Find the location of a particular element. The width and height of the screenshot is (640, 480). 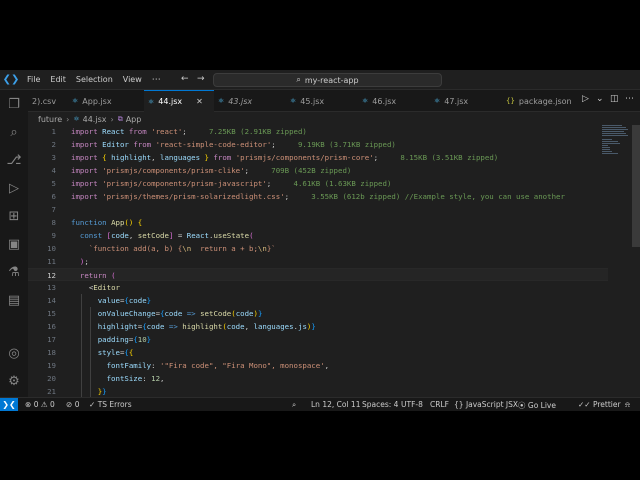

split-editor-icon: ◫ is located at coordinates (614, 99).